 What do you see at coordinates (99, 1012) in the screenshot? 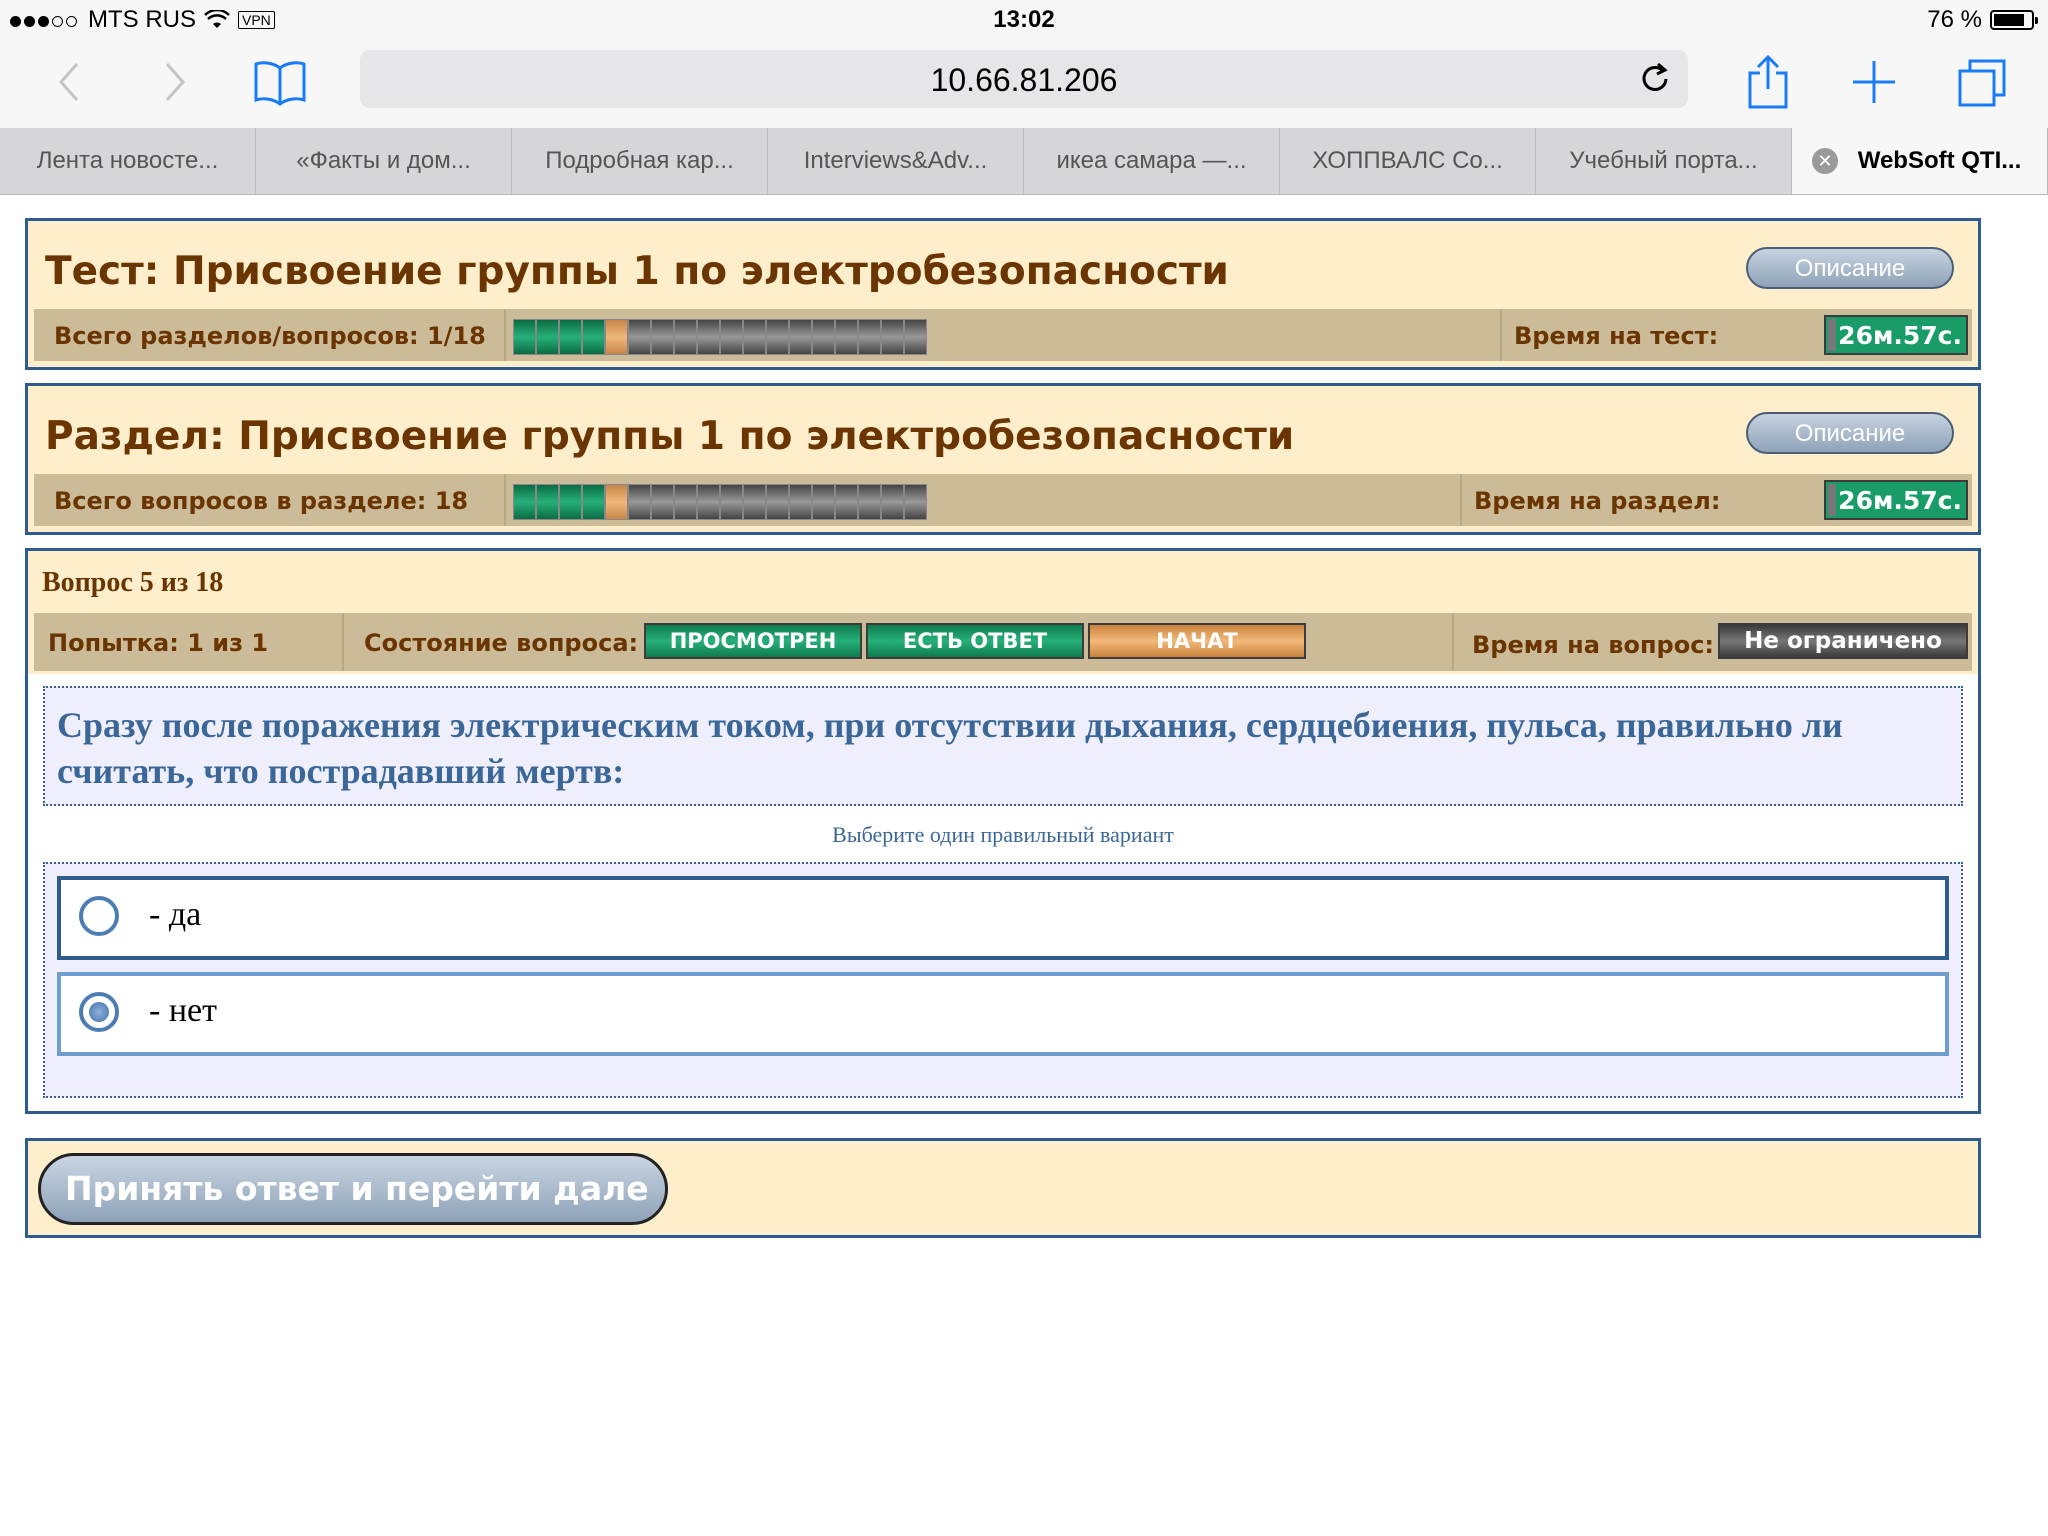
I see `radio-button-checked` at bounding box center [99, 1012].